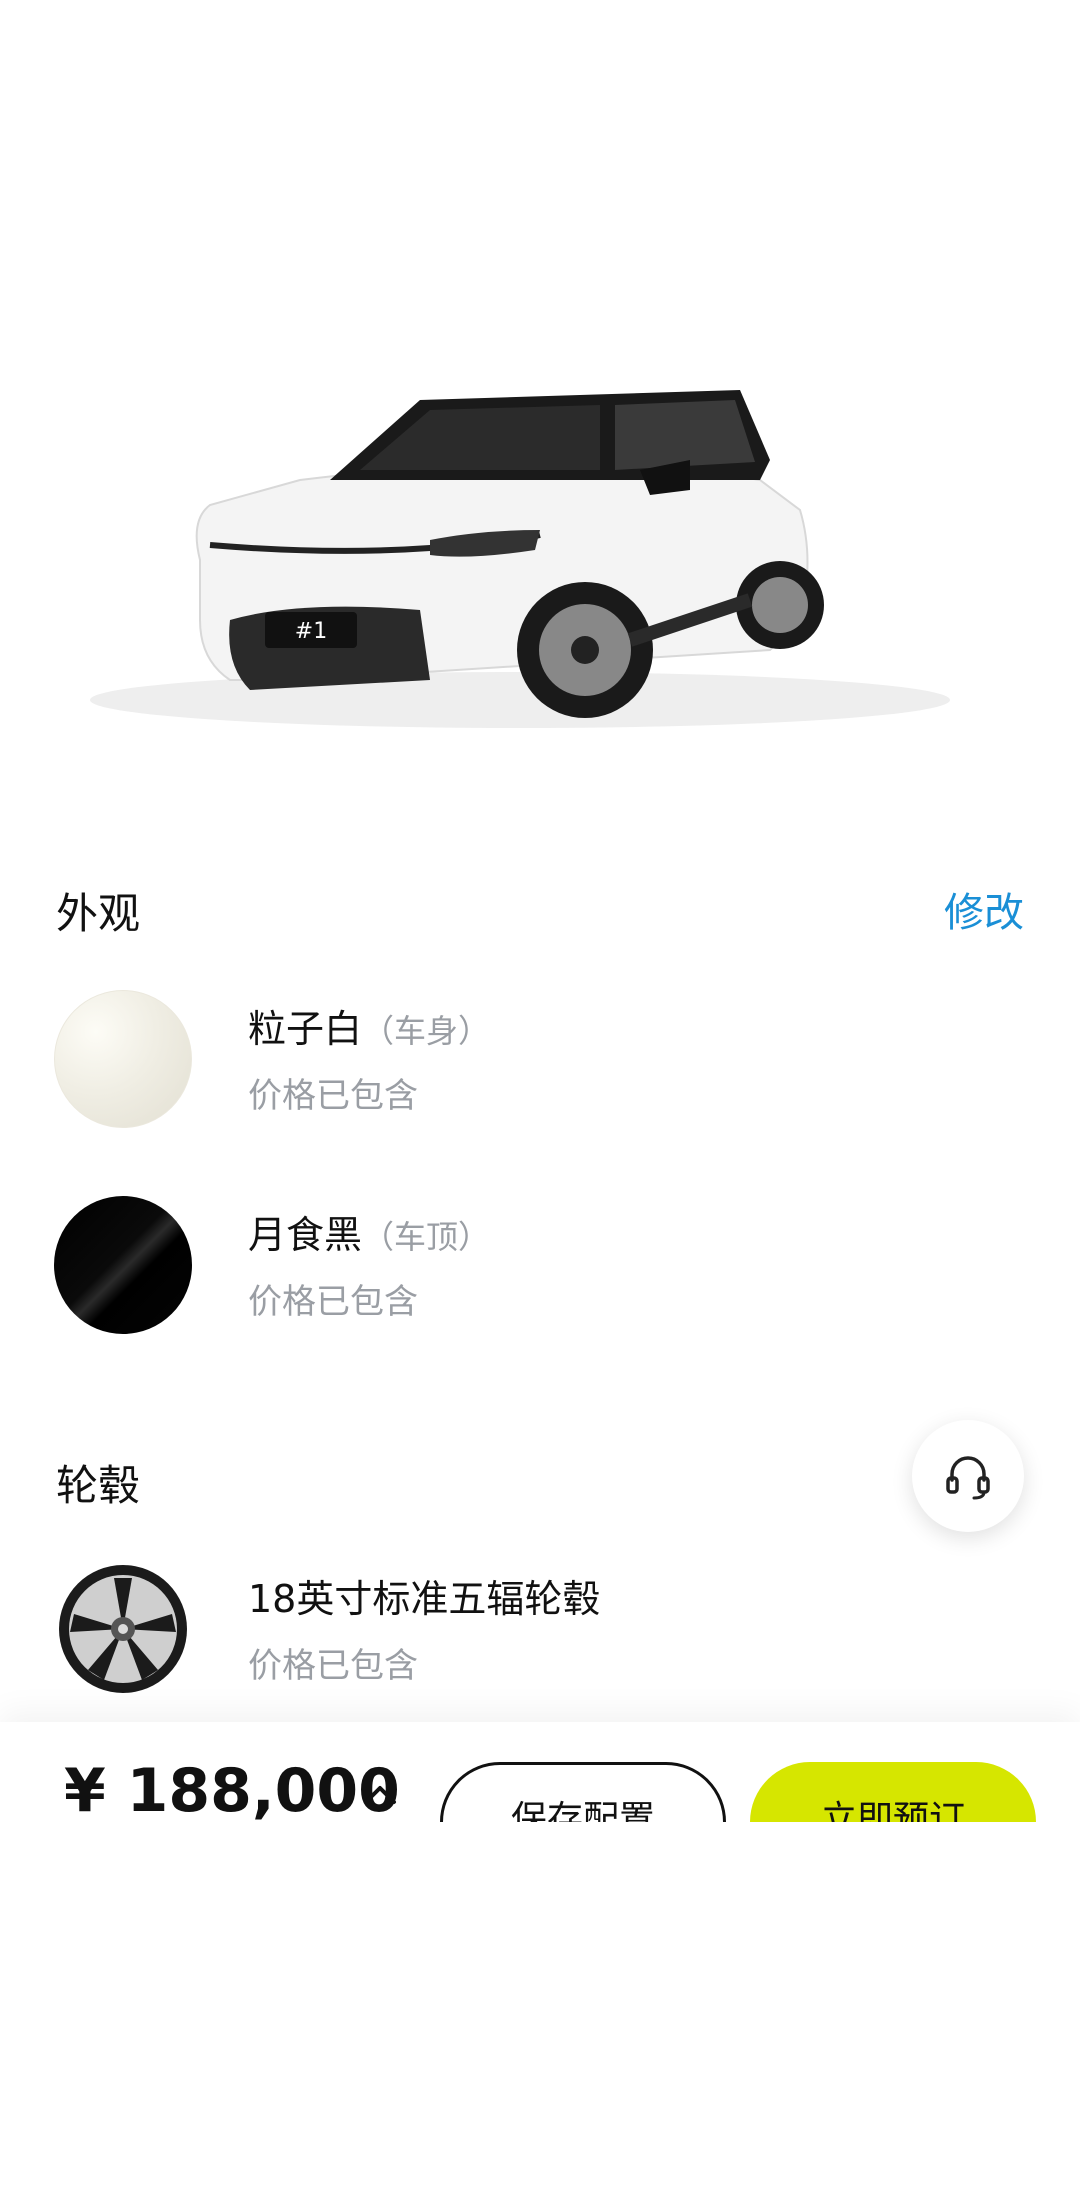  I want to click on headset-icon, so click(968, 1478).